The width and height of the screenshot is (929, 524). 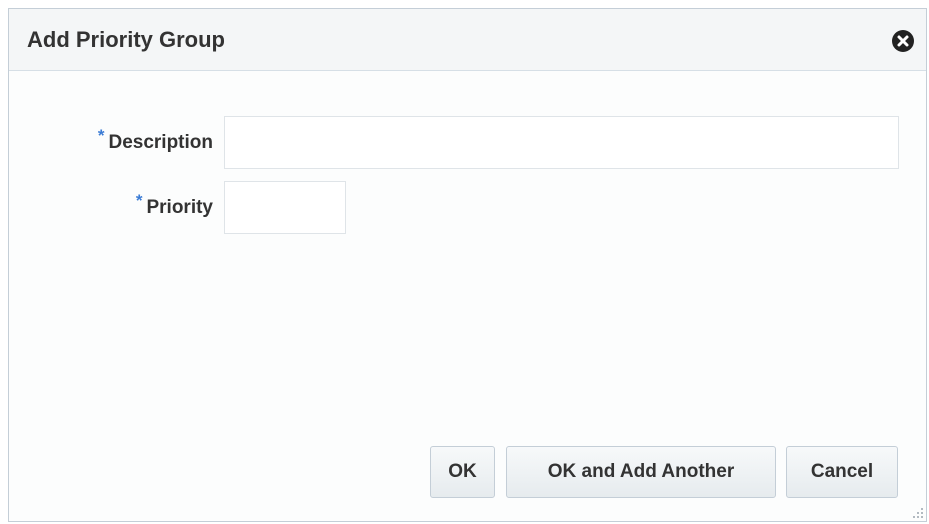 What do you see at coordinates (641, 472) in the screenshot?
I see `ok-and-add-another-button: OK and Add Another` at bounding box center [641, 472].